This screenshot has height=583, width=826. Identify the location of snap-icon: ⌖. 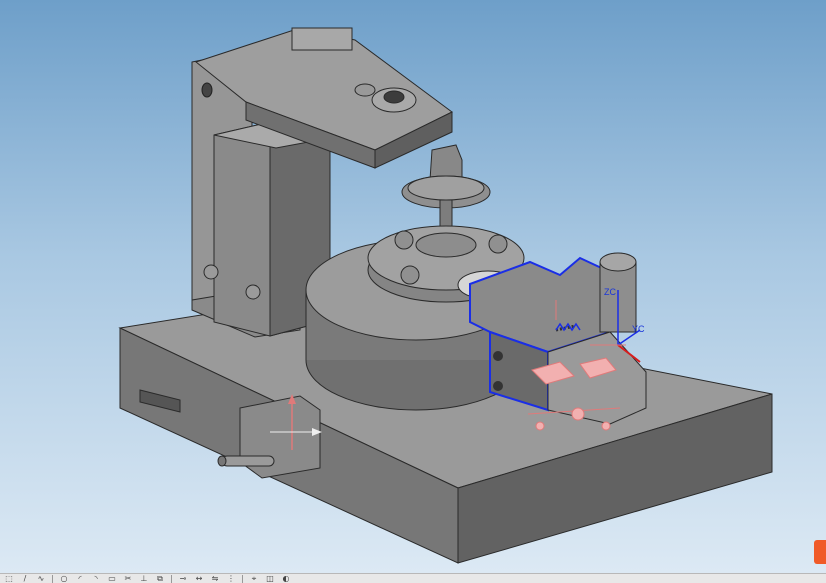
(254, 578).